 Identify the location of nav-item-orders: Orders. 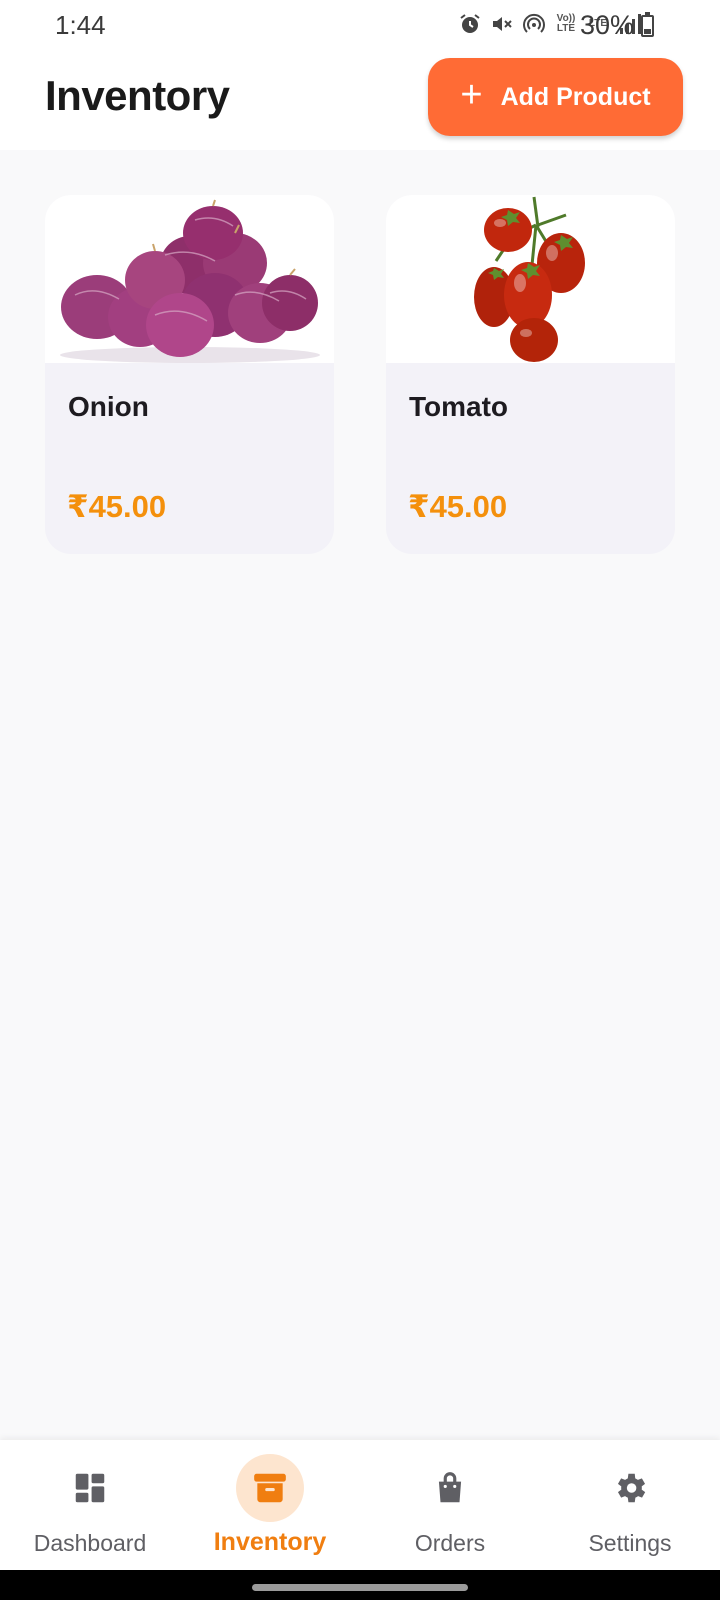
(450, 1505).